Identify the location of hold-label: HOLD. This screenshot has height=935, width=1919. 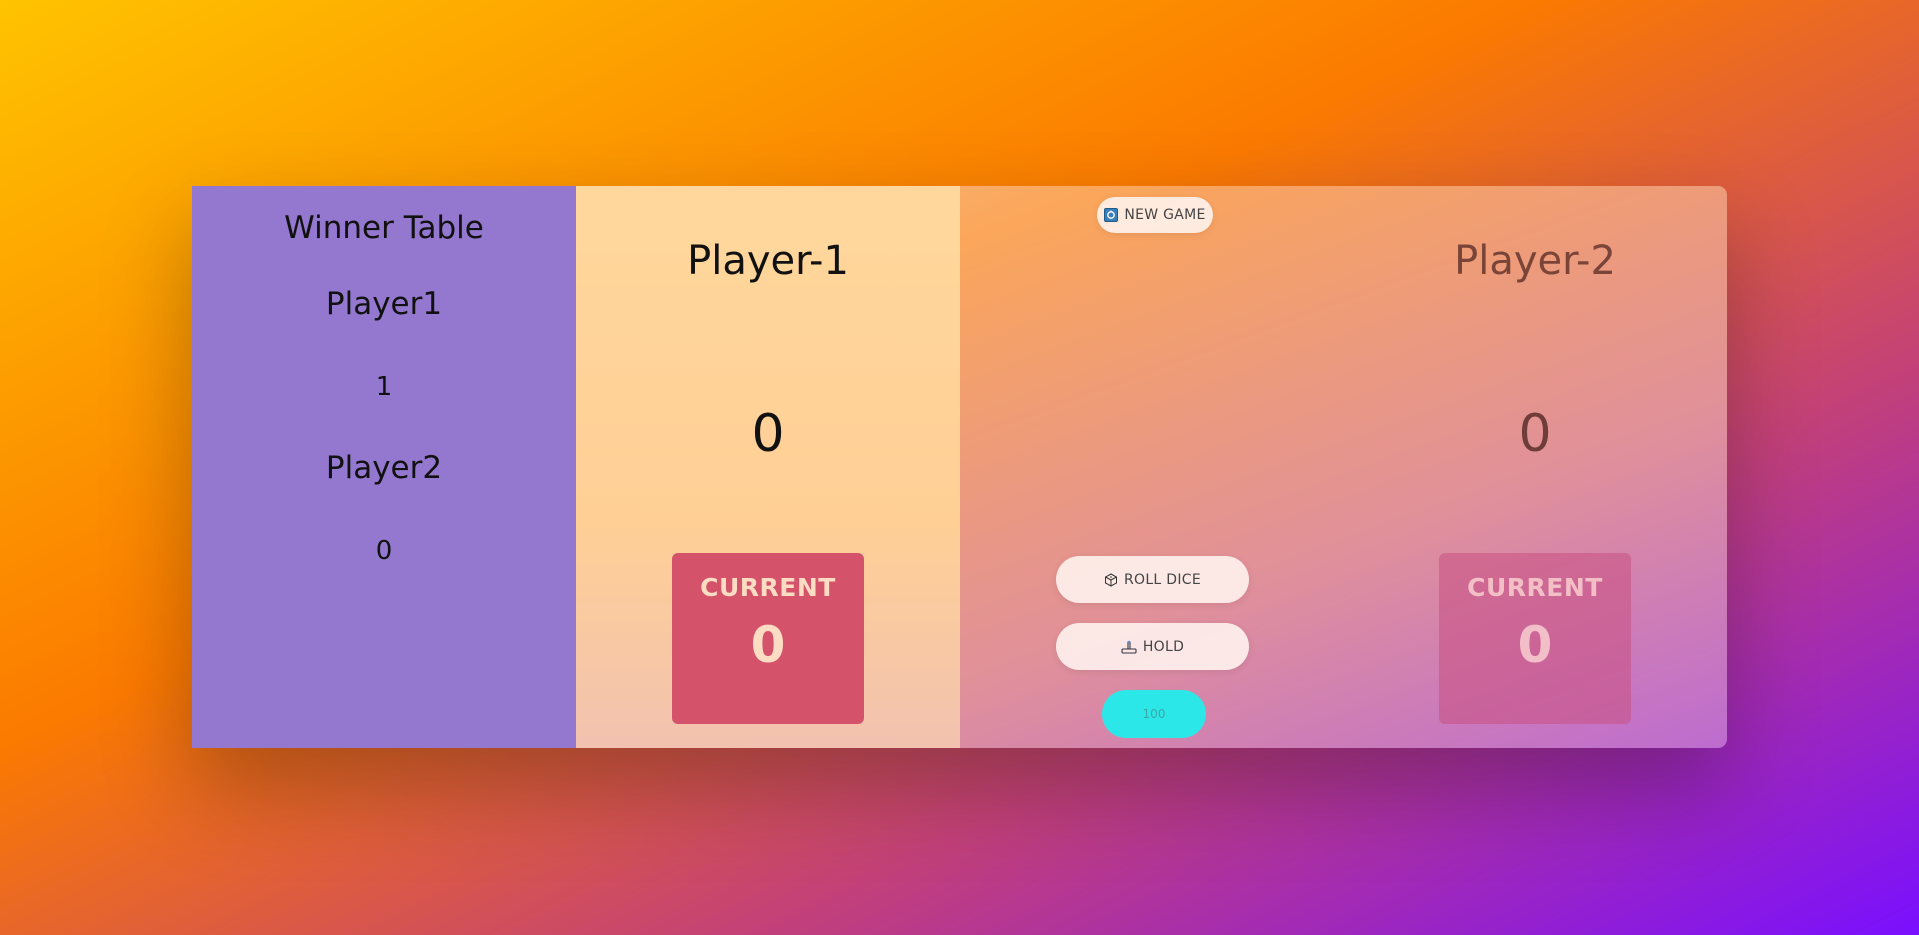
(1163, 646).